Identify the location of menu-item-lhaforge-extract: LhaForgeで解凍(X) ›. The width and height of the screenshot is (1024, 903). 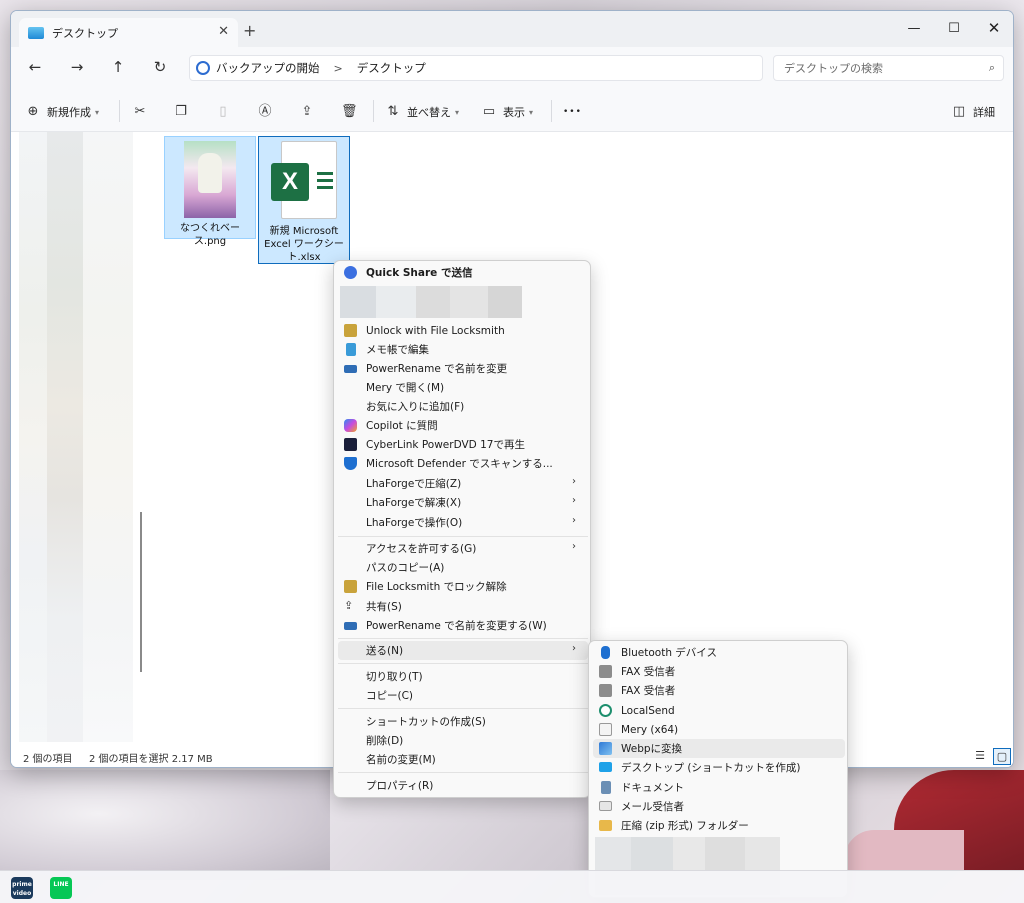
(463, 502).